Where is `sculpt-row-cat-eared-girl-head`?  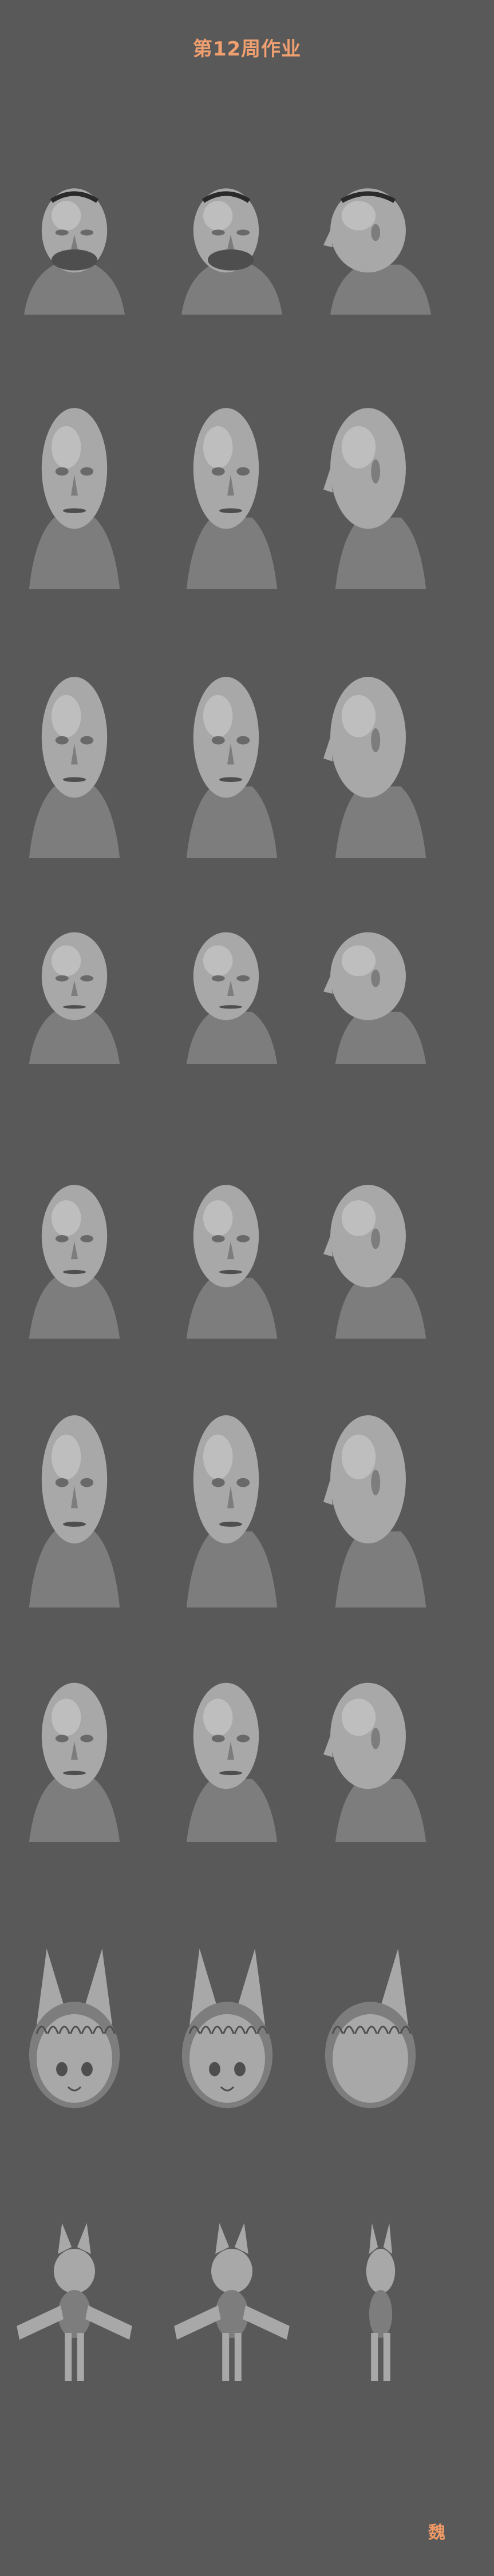 sculpt-row-cat-eared-girl-head is located at coordinates (247, 2033).